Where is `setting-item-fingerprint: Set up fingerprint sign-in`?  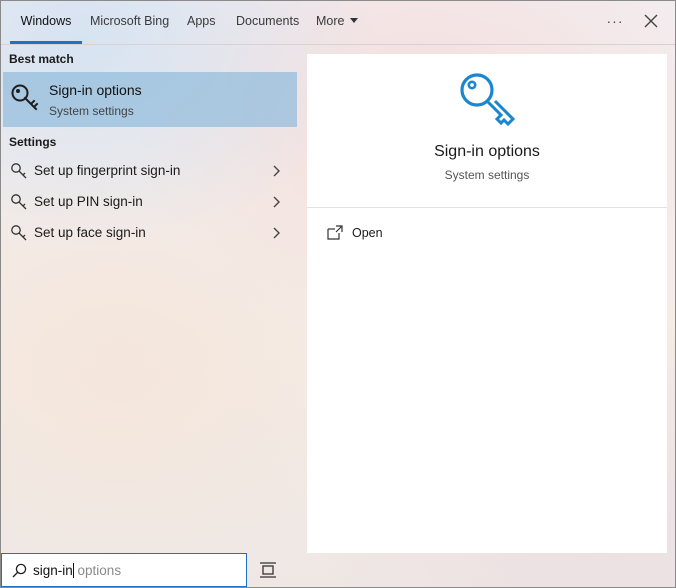
setting-item-fingerprint: Set up fingerprint sign-in is located at coordinates (150, 171).